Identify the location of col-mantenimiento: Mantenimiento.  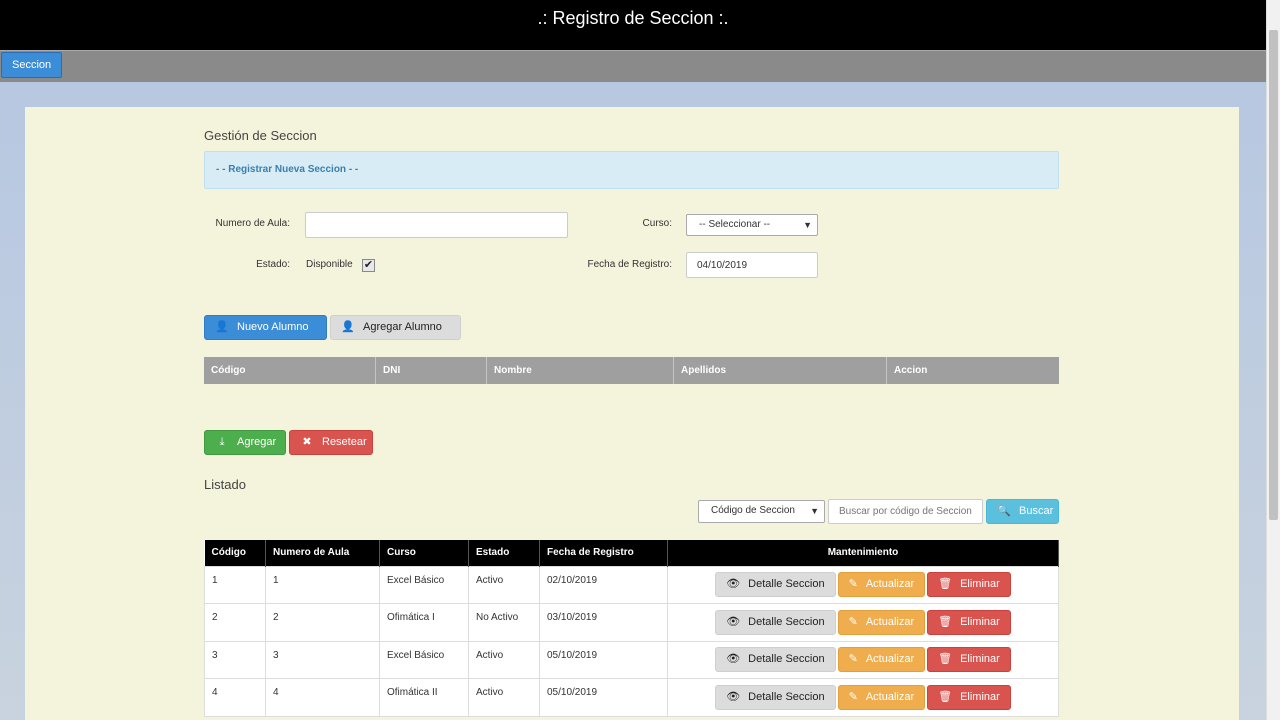
(863, 553).